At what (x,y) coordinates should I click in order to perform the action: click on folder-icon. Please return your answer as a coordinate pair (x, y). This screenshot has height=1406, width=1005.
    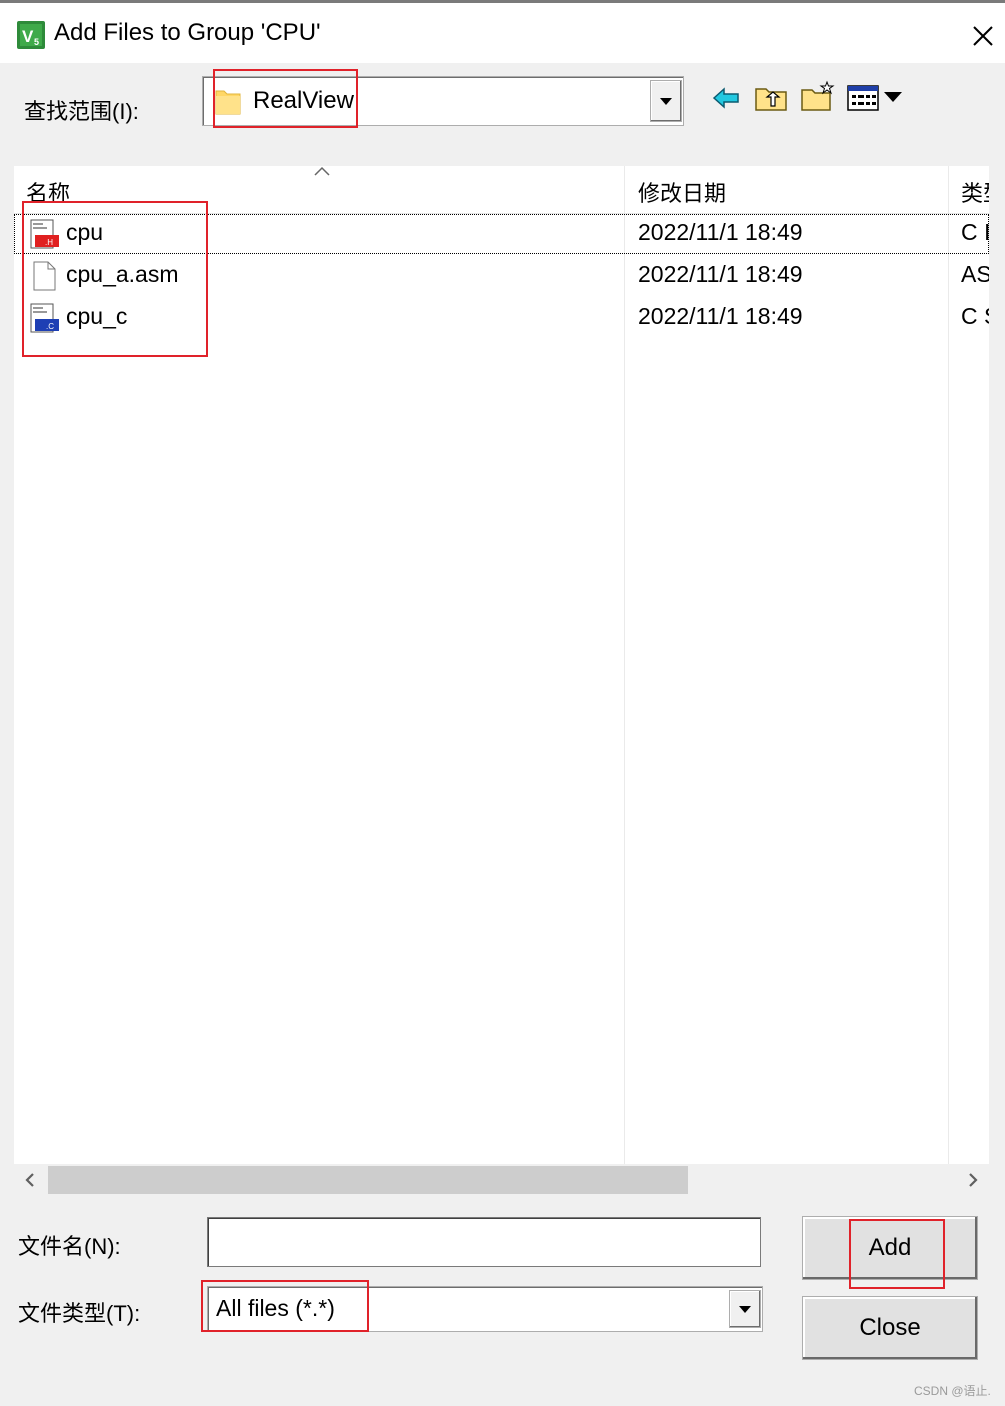
    Looking at the image, I should click on (228, 102).